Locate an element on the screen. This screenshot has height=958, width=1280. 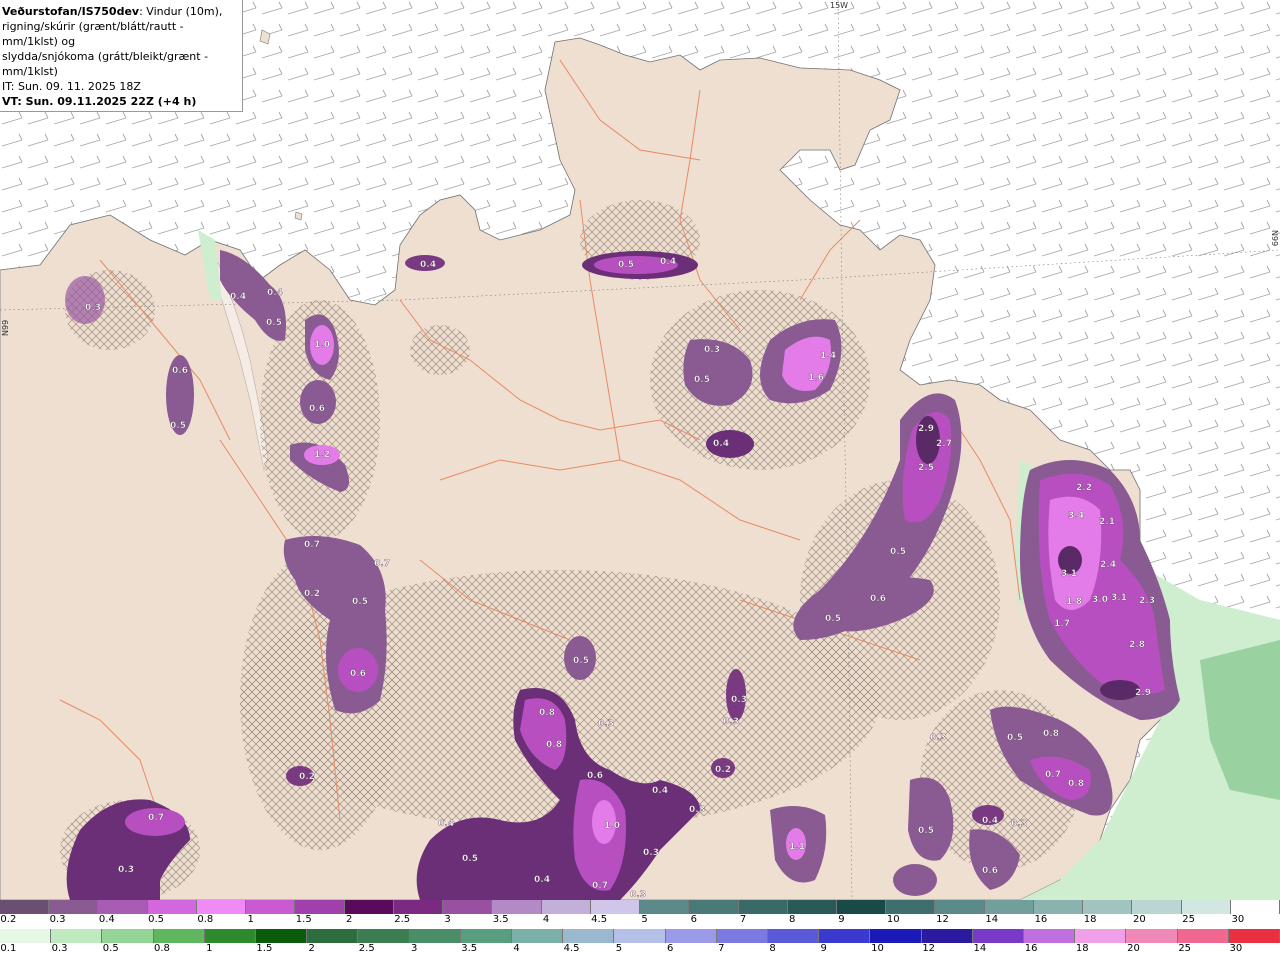
model-title: Veðurstofan/IS750dev is located at coordinates (71, 11).